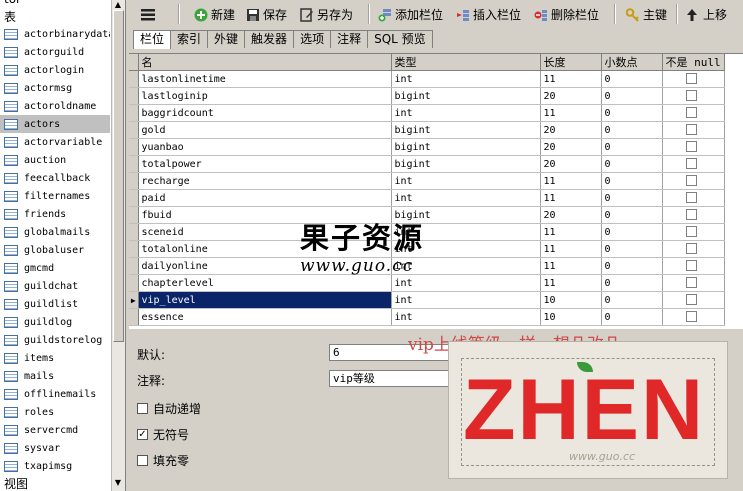 The image size is (743, 491). Describe the element at coordinates (55, 106) in the screenshot. I see `table-tree-item: actoroldname` at that location.